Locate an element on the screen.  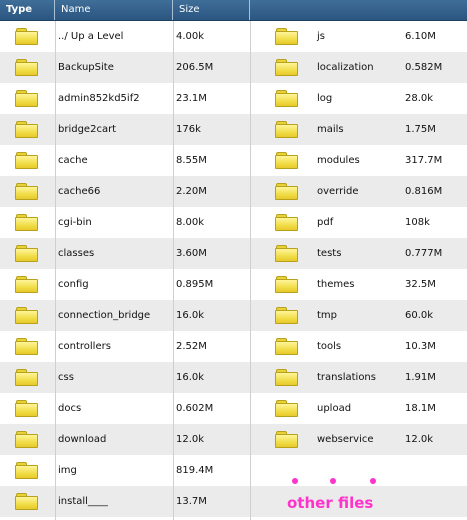
folder-size: 60.0k is located at coordinates (419, 315).